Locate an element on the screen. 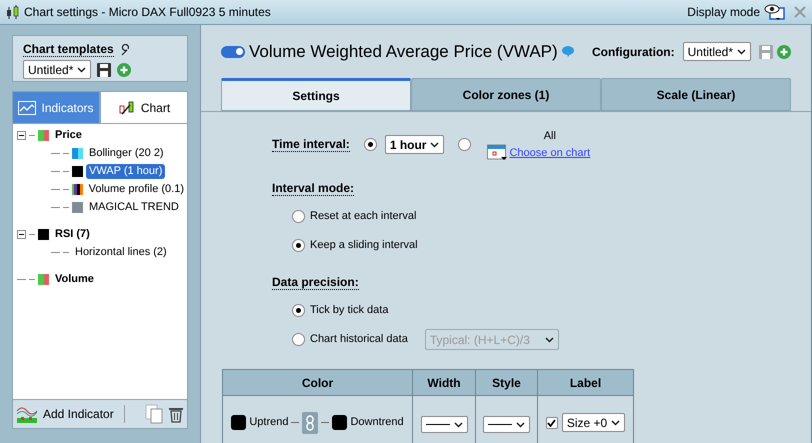  downtrend-label: Downtrend is located at coordinates (377, 422).